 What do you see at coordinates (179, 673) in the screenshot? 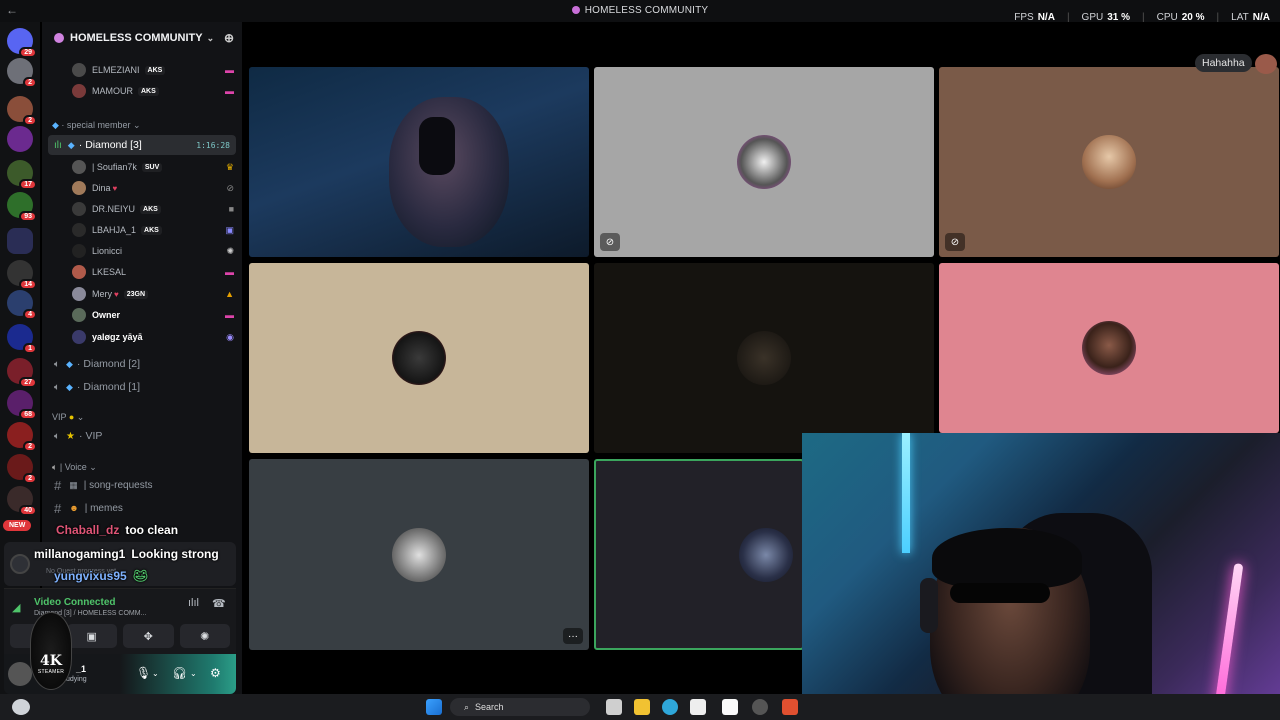
I see `headphones-icon: 🎧︎` at bounding box center [179, 673].